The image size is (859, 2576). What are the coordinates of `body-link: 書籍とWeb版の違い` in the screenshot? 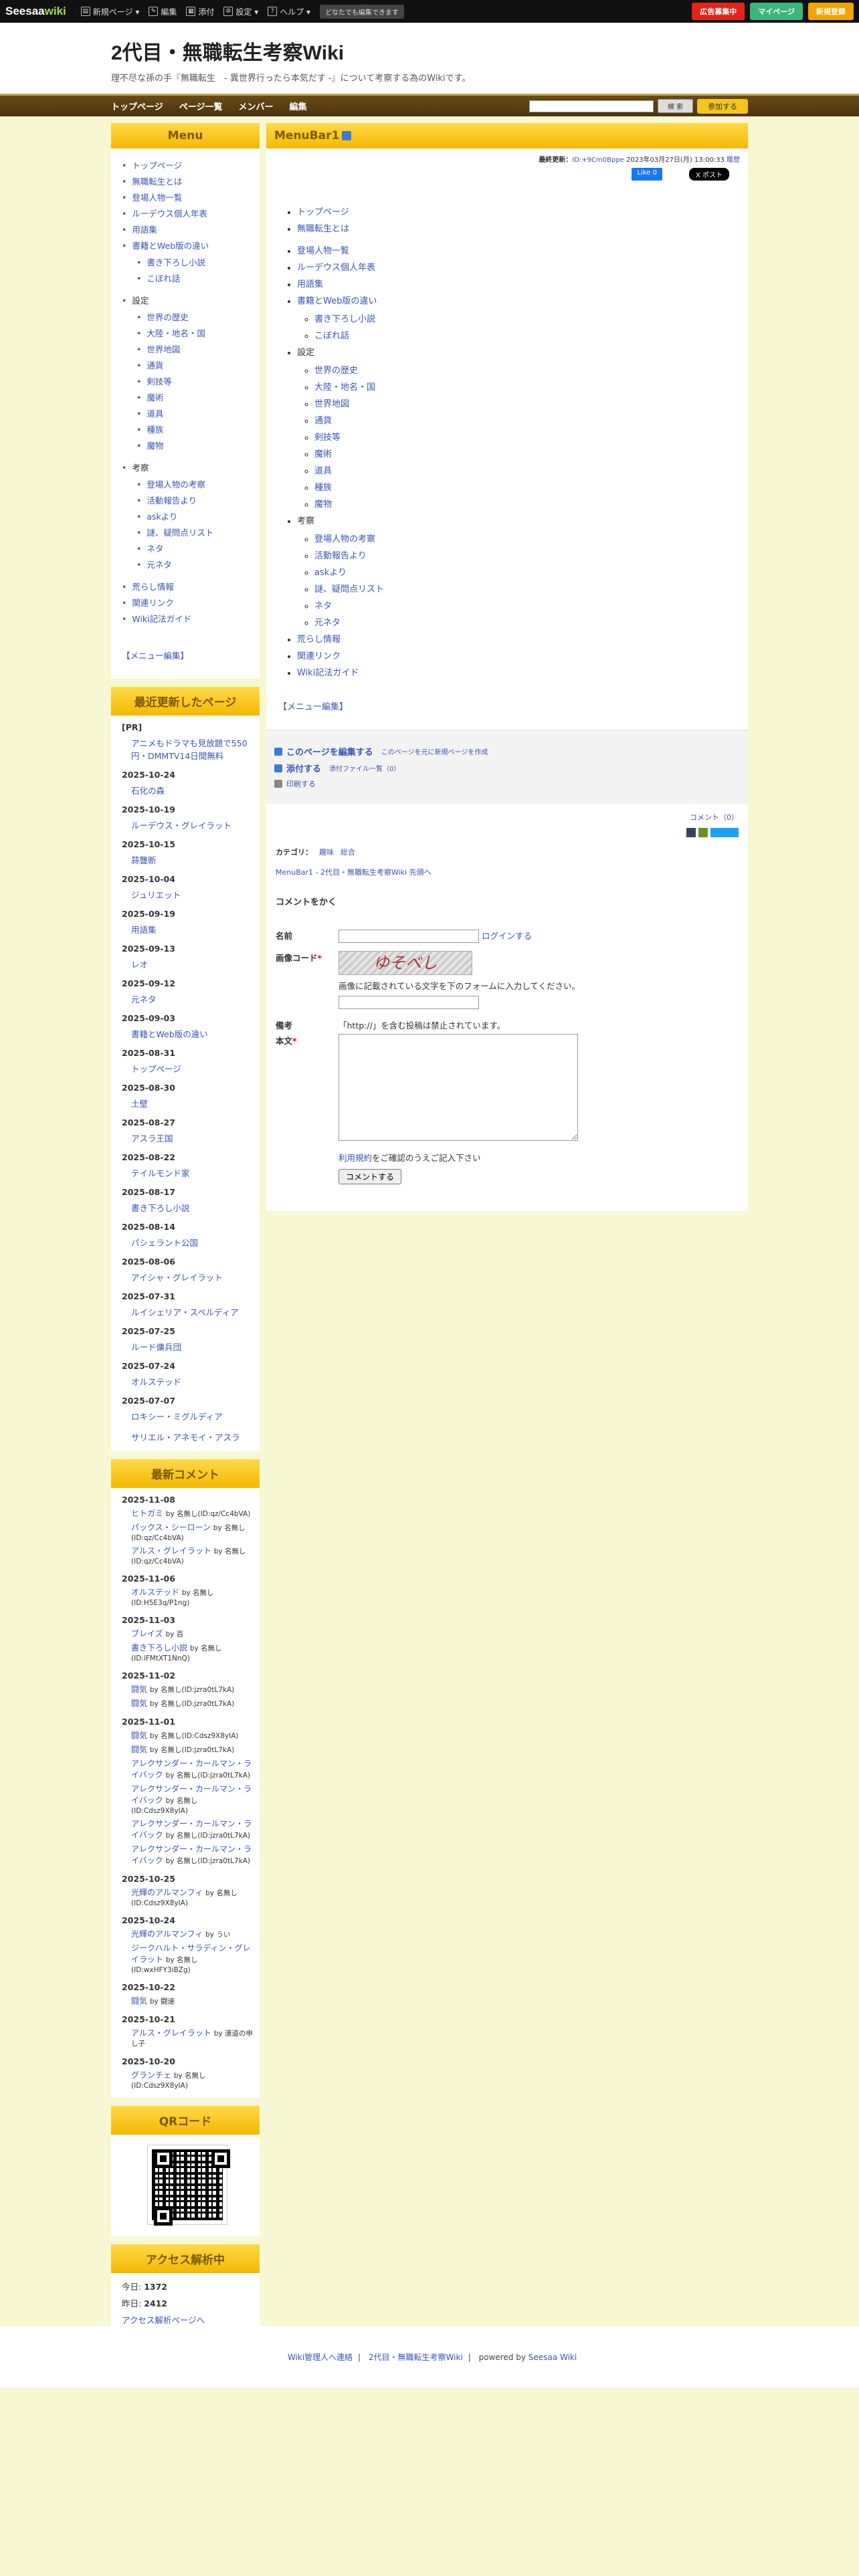 It's located at (337, 301).